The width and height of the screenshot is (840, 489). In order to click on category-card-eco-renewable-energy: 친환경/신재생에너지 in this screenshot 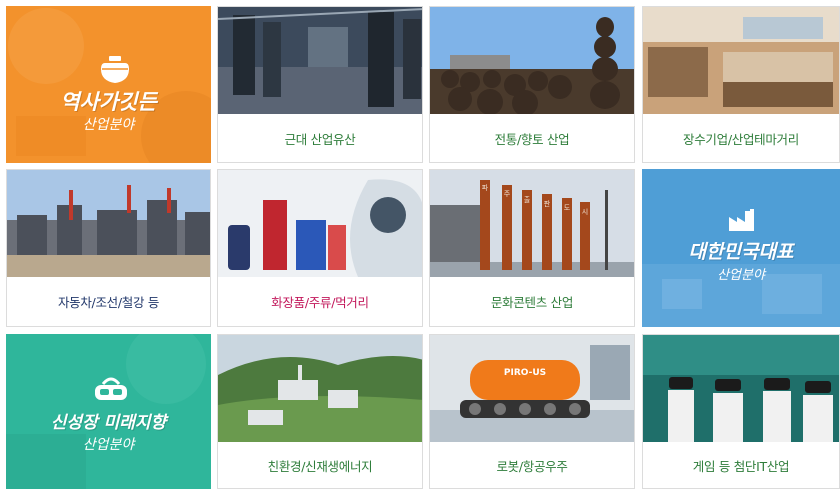, I will do `click(320, 411)`.